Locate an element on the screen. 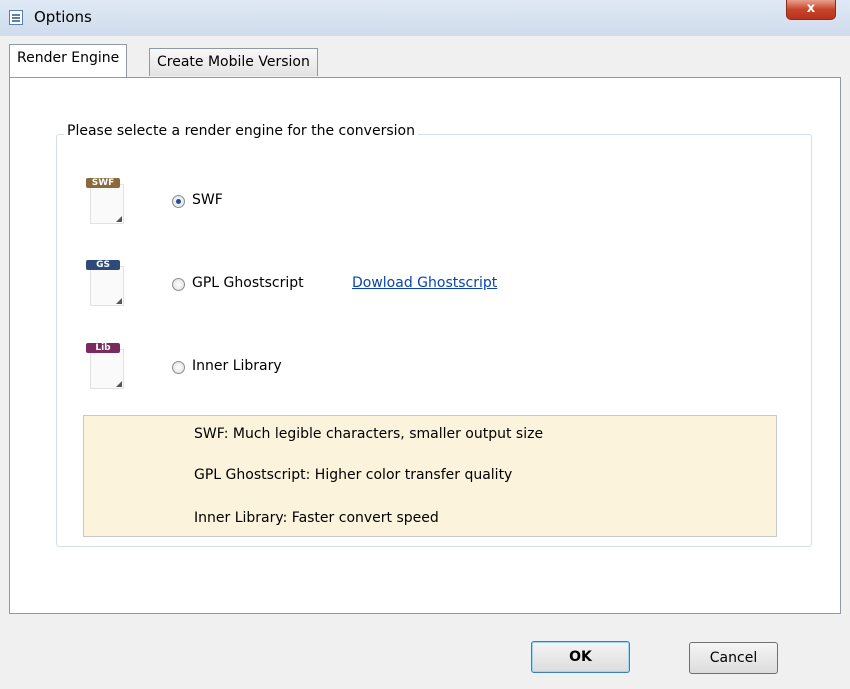  title-bar: Options x is located at coordinates (425, 18).